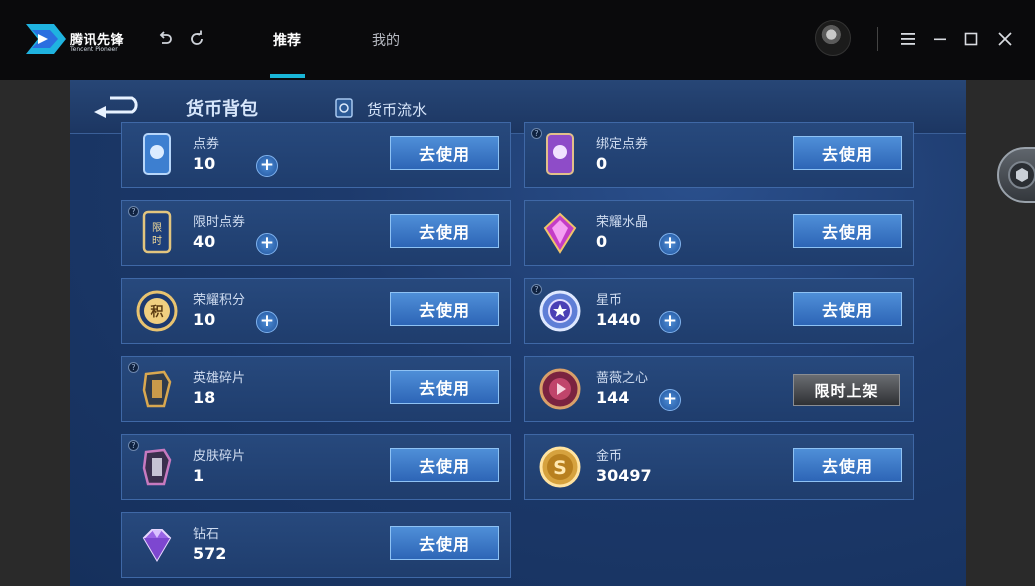 This screenshot has width=1035, height=586. What do you see at coordinates (847, 153) in the screenshot?
I see `use-bound-ticket-button: 去使用` at bounding box center [847, 153].